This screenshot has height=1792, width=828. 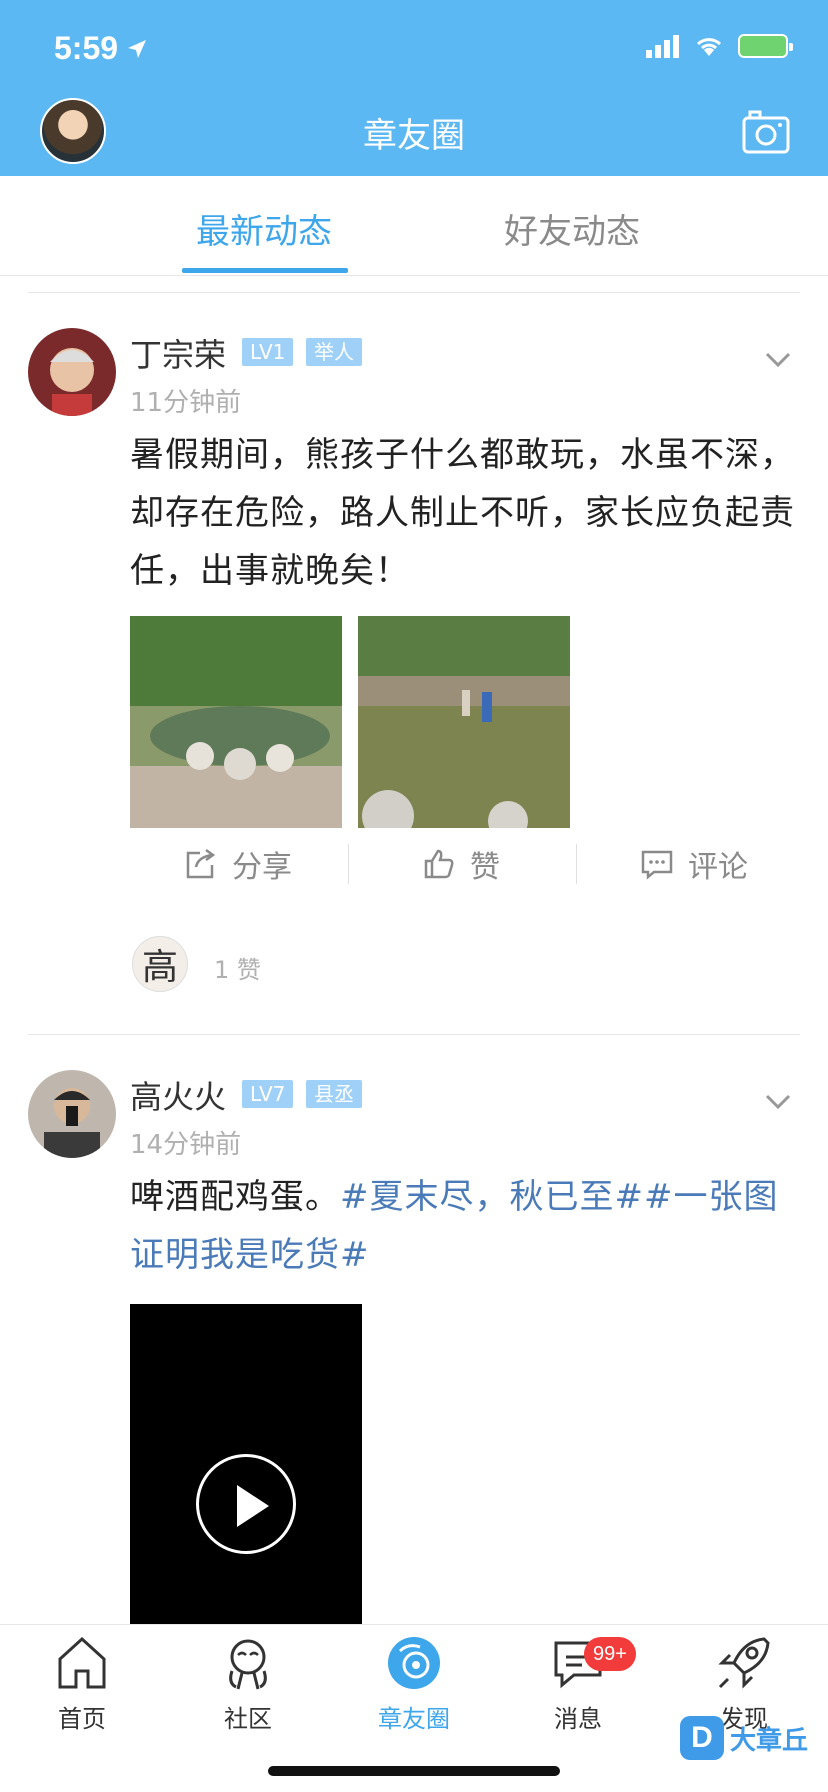 What do you see at coordinates (572, 228) in the screenshot?
I see `tab-friends: 好友动态` at bounding box center [572, 228].